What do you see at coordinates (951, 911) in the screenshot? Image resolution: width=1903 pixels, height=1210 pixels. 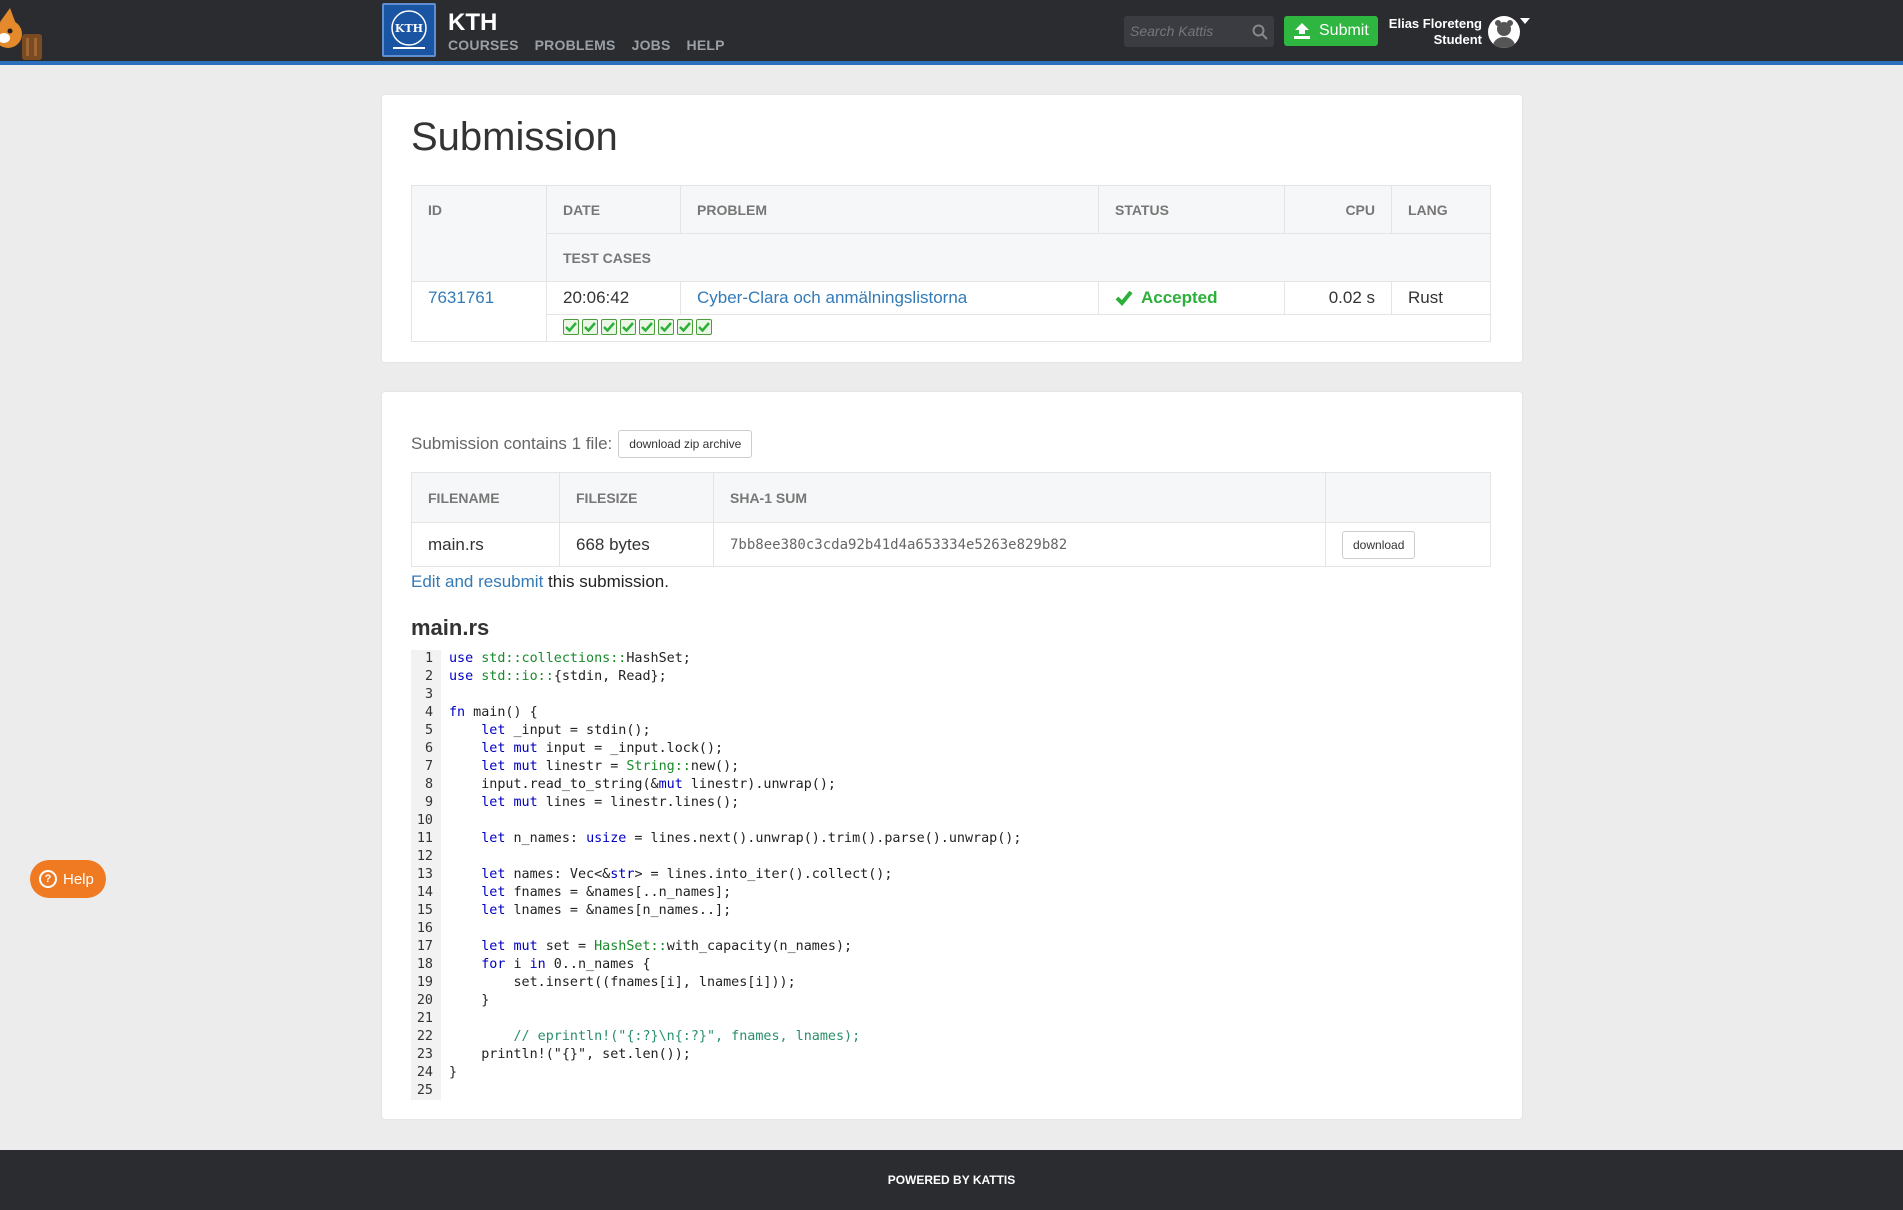 I see `code-line: 15 let lnames = &names[n_names..];` at bounding box center [951, 911].